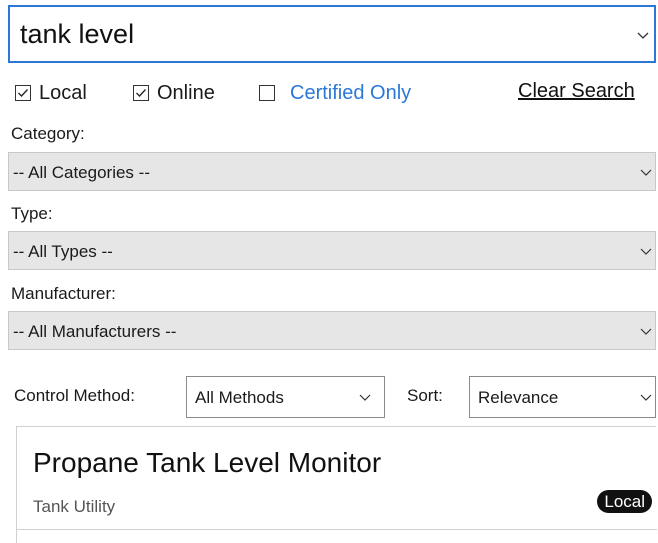  Describe the element at coordinates (95, 331) in the screenshot. I see `manufacturer-selected: -- All Manufacturers --` at that location.